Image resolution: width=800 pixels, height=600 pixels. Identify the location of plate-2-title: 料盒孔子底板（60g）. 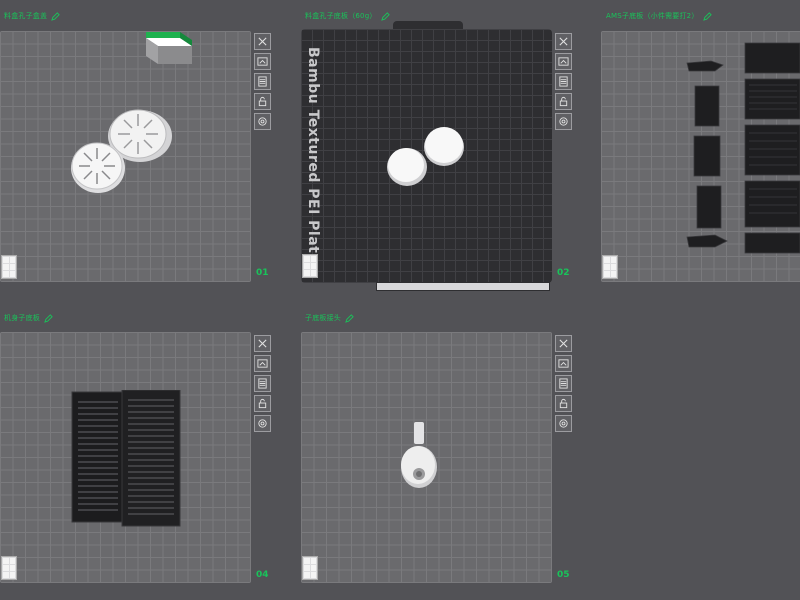
(347, 16).